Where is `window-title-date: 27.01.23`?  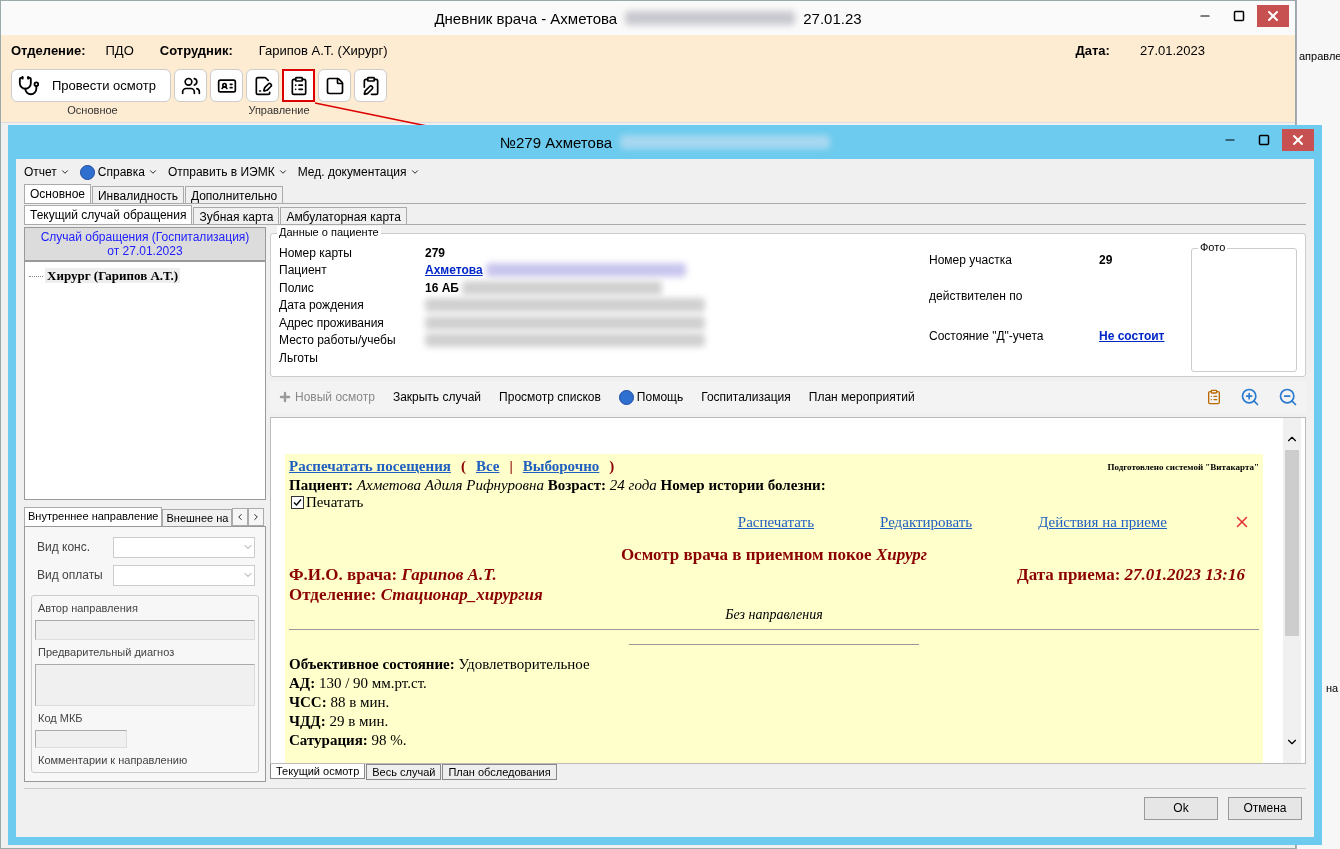
window-title-date: 27.01.23 is located at coordinates (832, 18).